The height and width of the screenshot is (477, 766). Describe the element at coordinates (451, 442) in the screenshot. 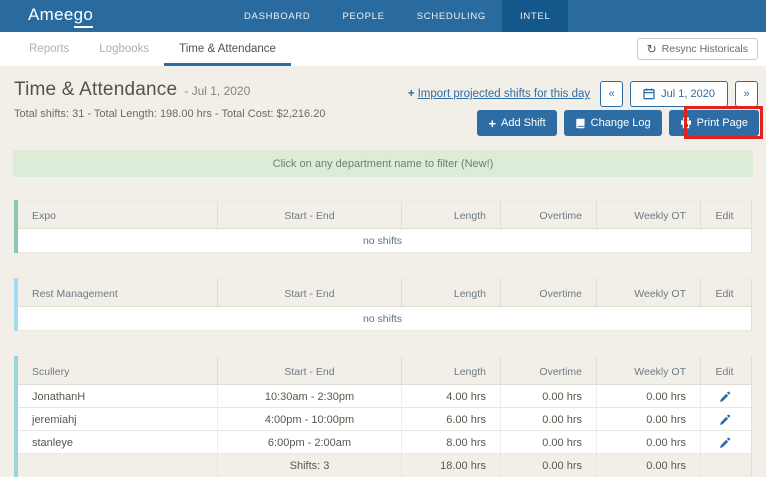

I see `shift-length: 8.00 hrs` at that location.